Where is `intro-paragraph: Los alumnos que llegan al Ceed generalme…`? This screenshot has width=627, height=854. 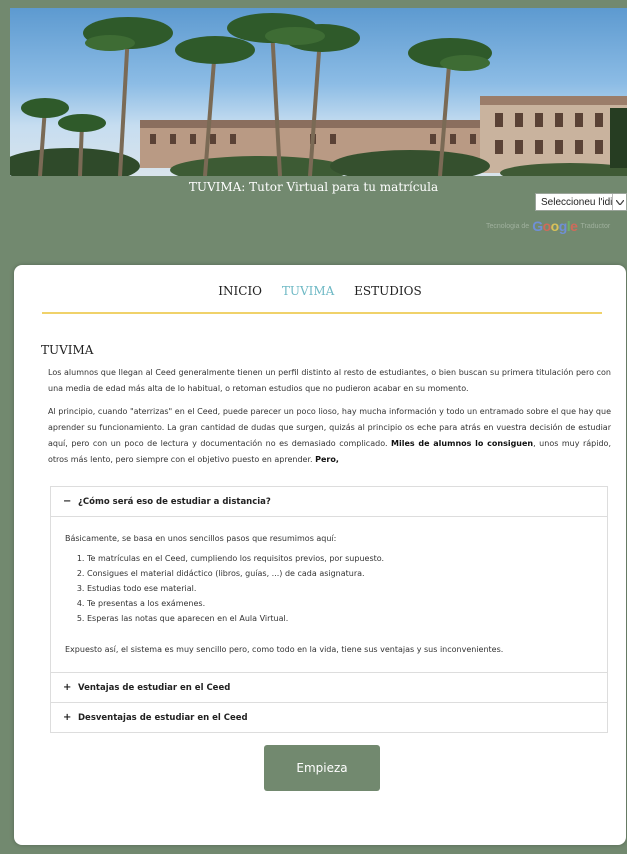 intro-paragraph: Los alumnos que llegan al Ceed generalme… is located at coordinates (329, 380).